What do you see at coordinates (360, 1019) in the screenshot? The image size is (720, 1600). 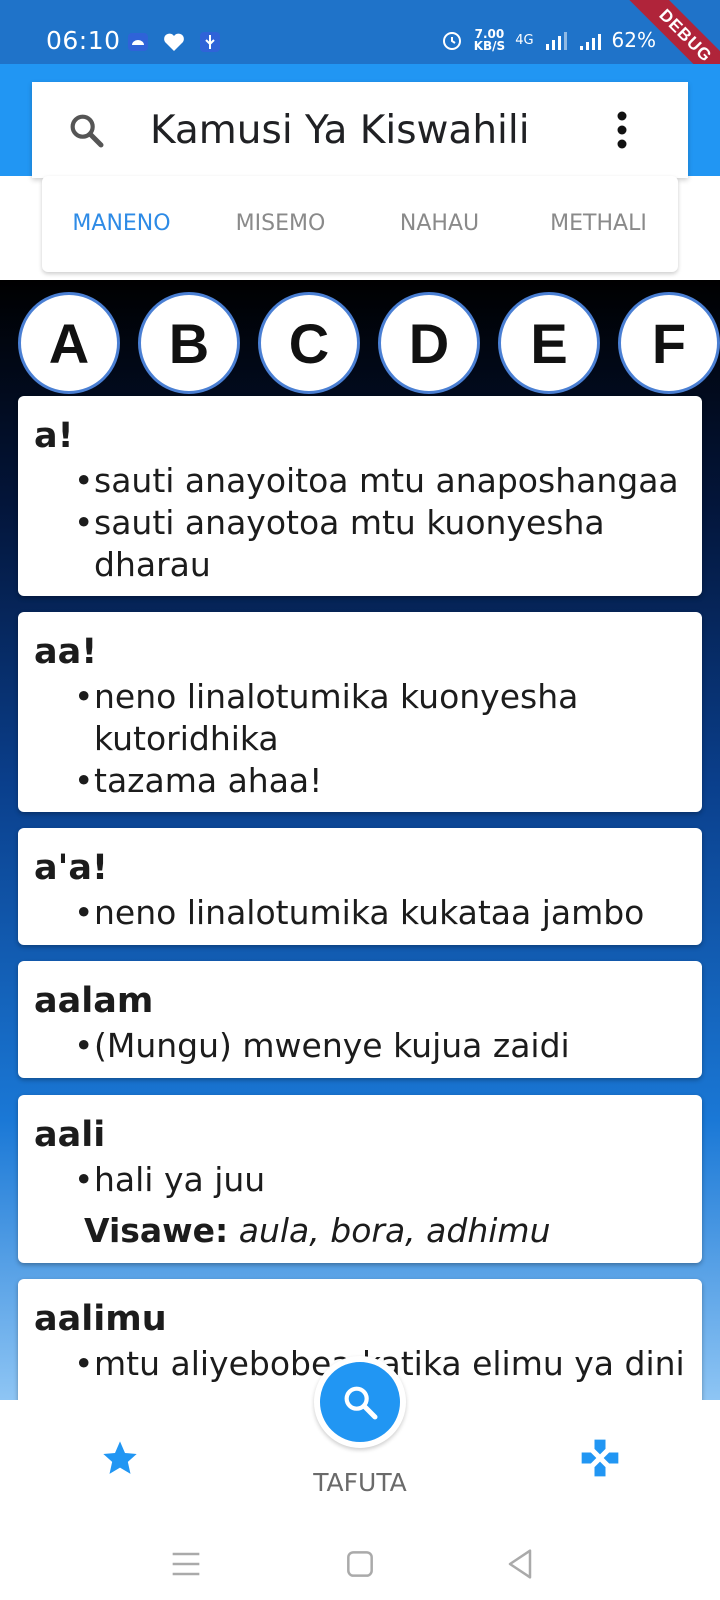 I see `word-card: aalam (Mungu) mwenye kujua zaidi` at bounding box center [360, 1019].